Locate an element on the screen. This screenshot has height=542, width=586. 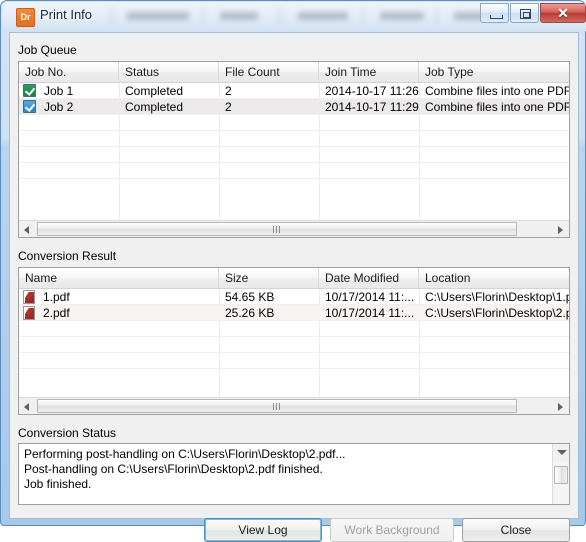
close-window-button: ✕ is located at coordinates (563, 13).